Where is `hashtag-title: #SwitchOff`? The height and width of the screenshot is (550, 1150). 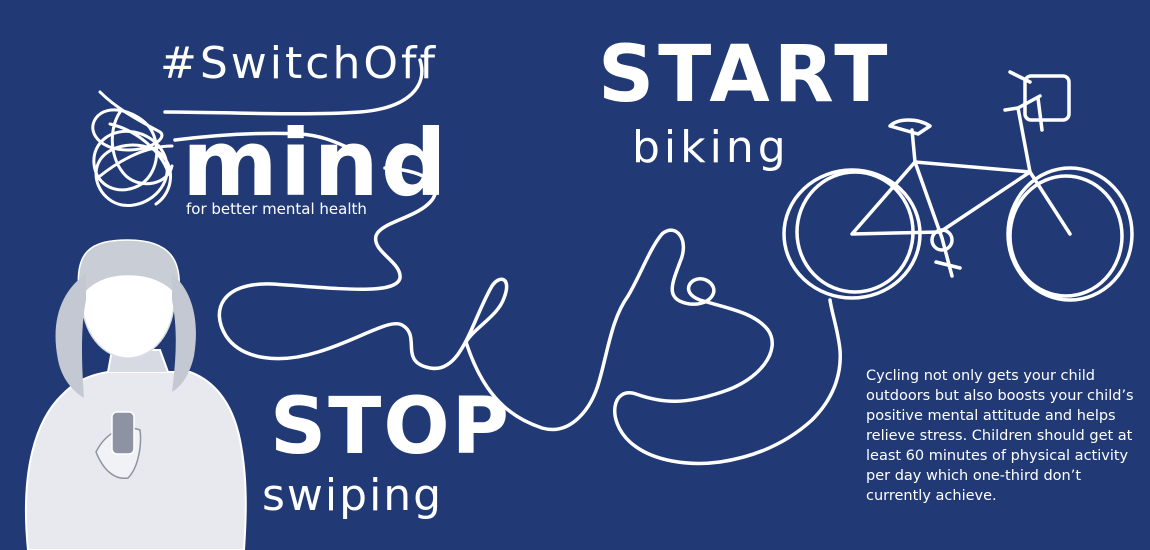 hashtag-title: #SwitchOff is located at coordinates (299, 63).